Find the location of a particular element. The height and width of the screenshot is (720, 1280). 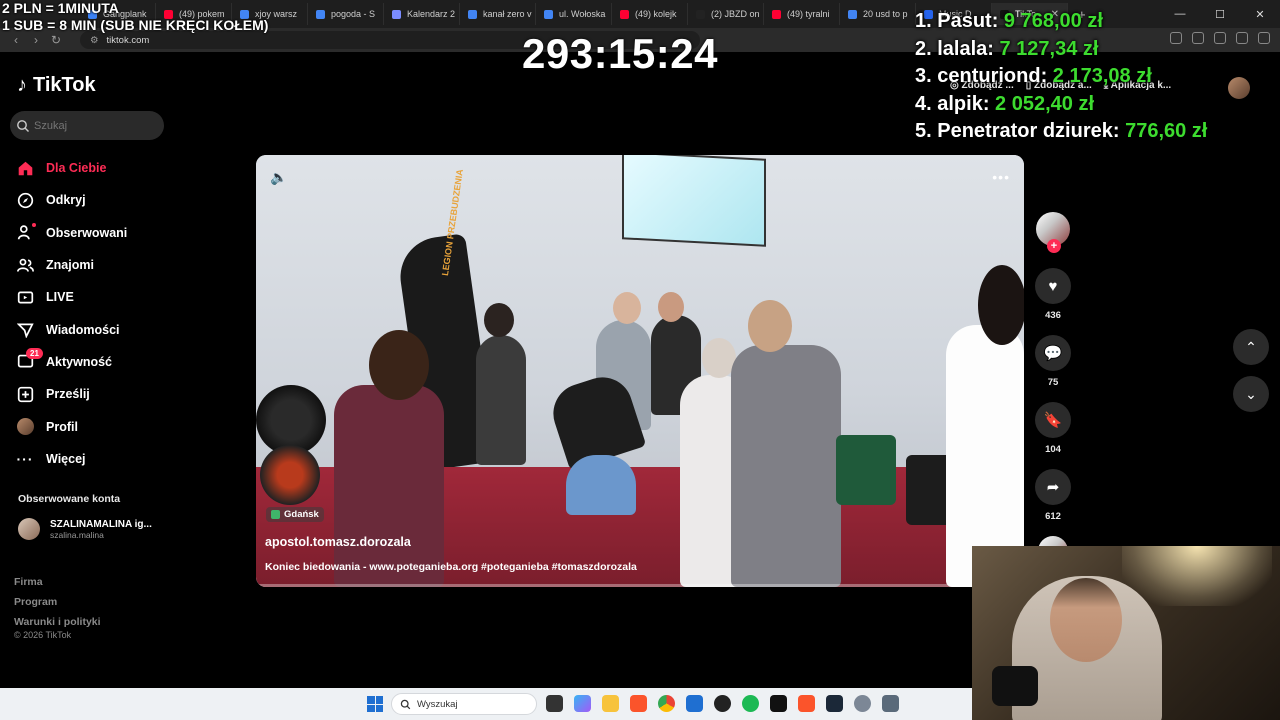

donation-rule-sub: 1 SUB = 8 MIN (SUB NIE KRĘCI KOŁEM) is located at coordinates (135, 25).